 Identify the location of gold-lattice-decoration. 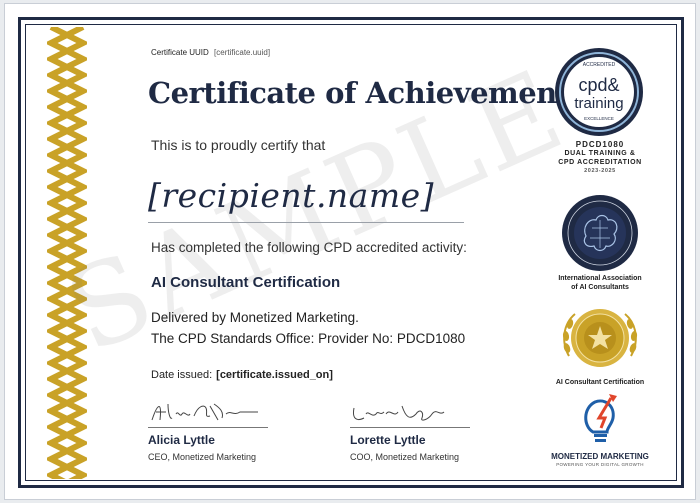
(67, 253).